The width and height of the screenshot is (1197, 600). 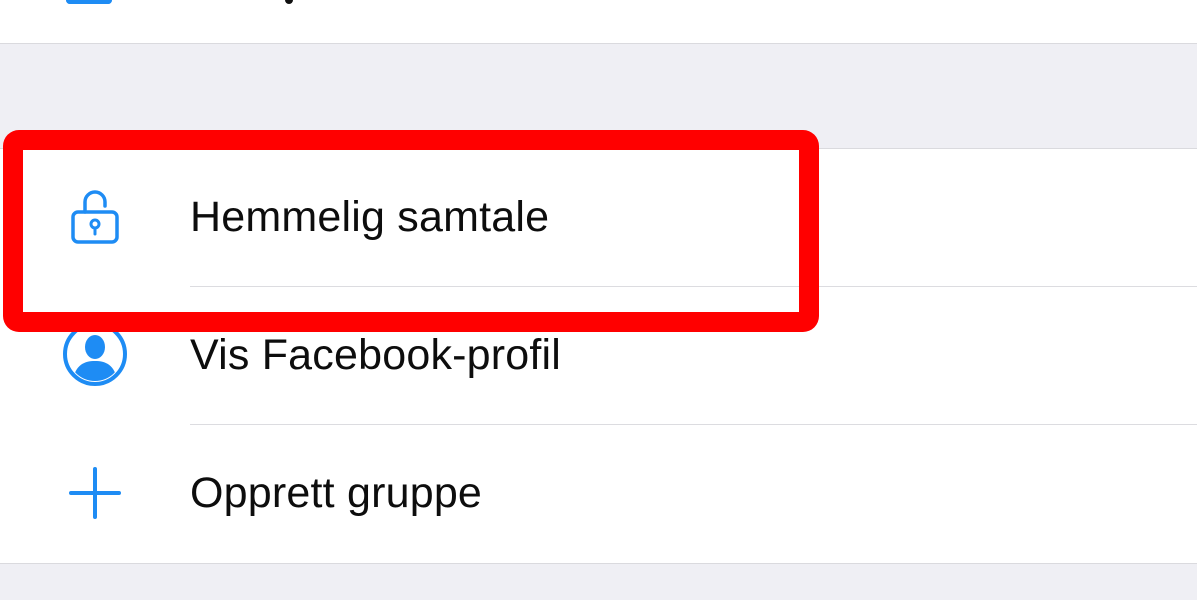 I want to click on previous-menu-item, so click(x=598, y=22).